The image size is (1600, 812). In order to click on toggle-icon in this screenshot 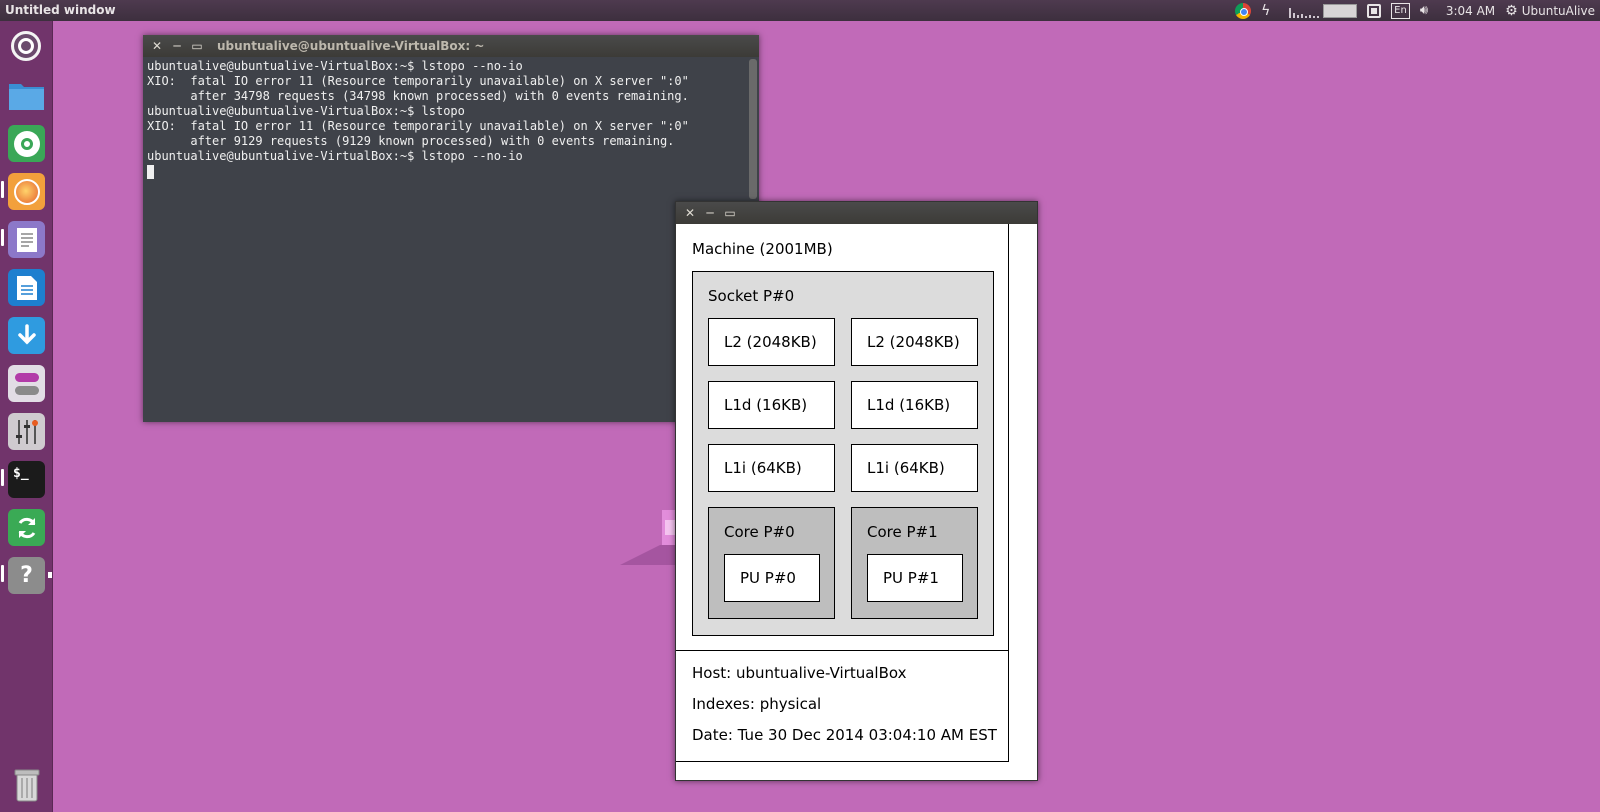, I will do `click(26, 383)`.